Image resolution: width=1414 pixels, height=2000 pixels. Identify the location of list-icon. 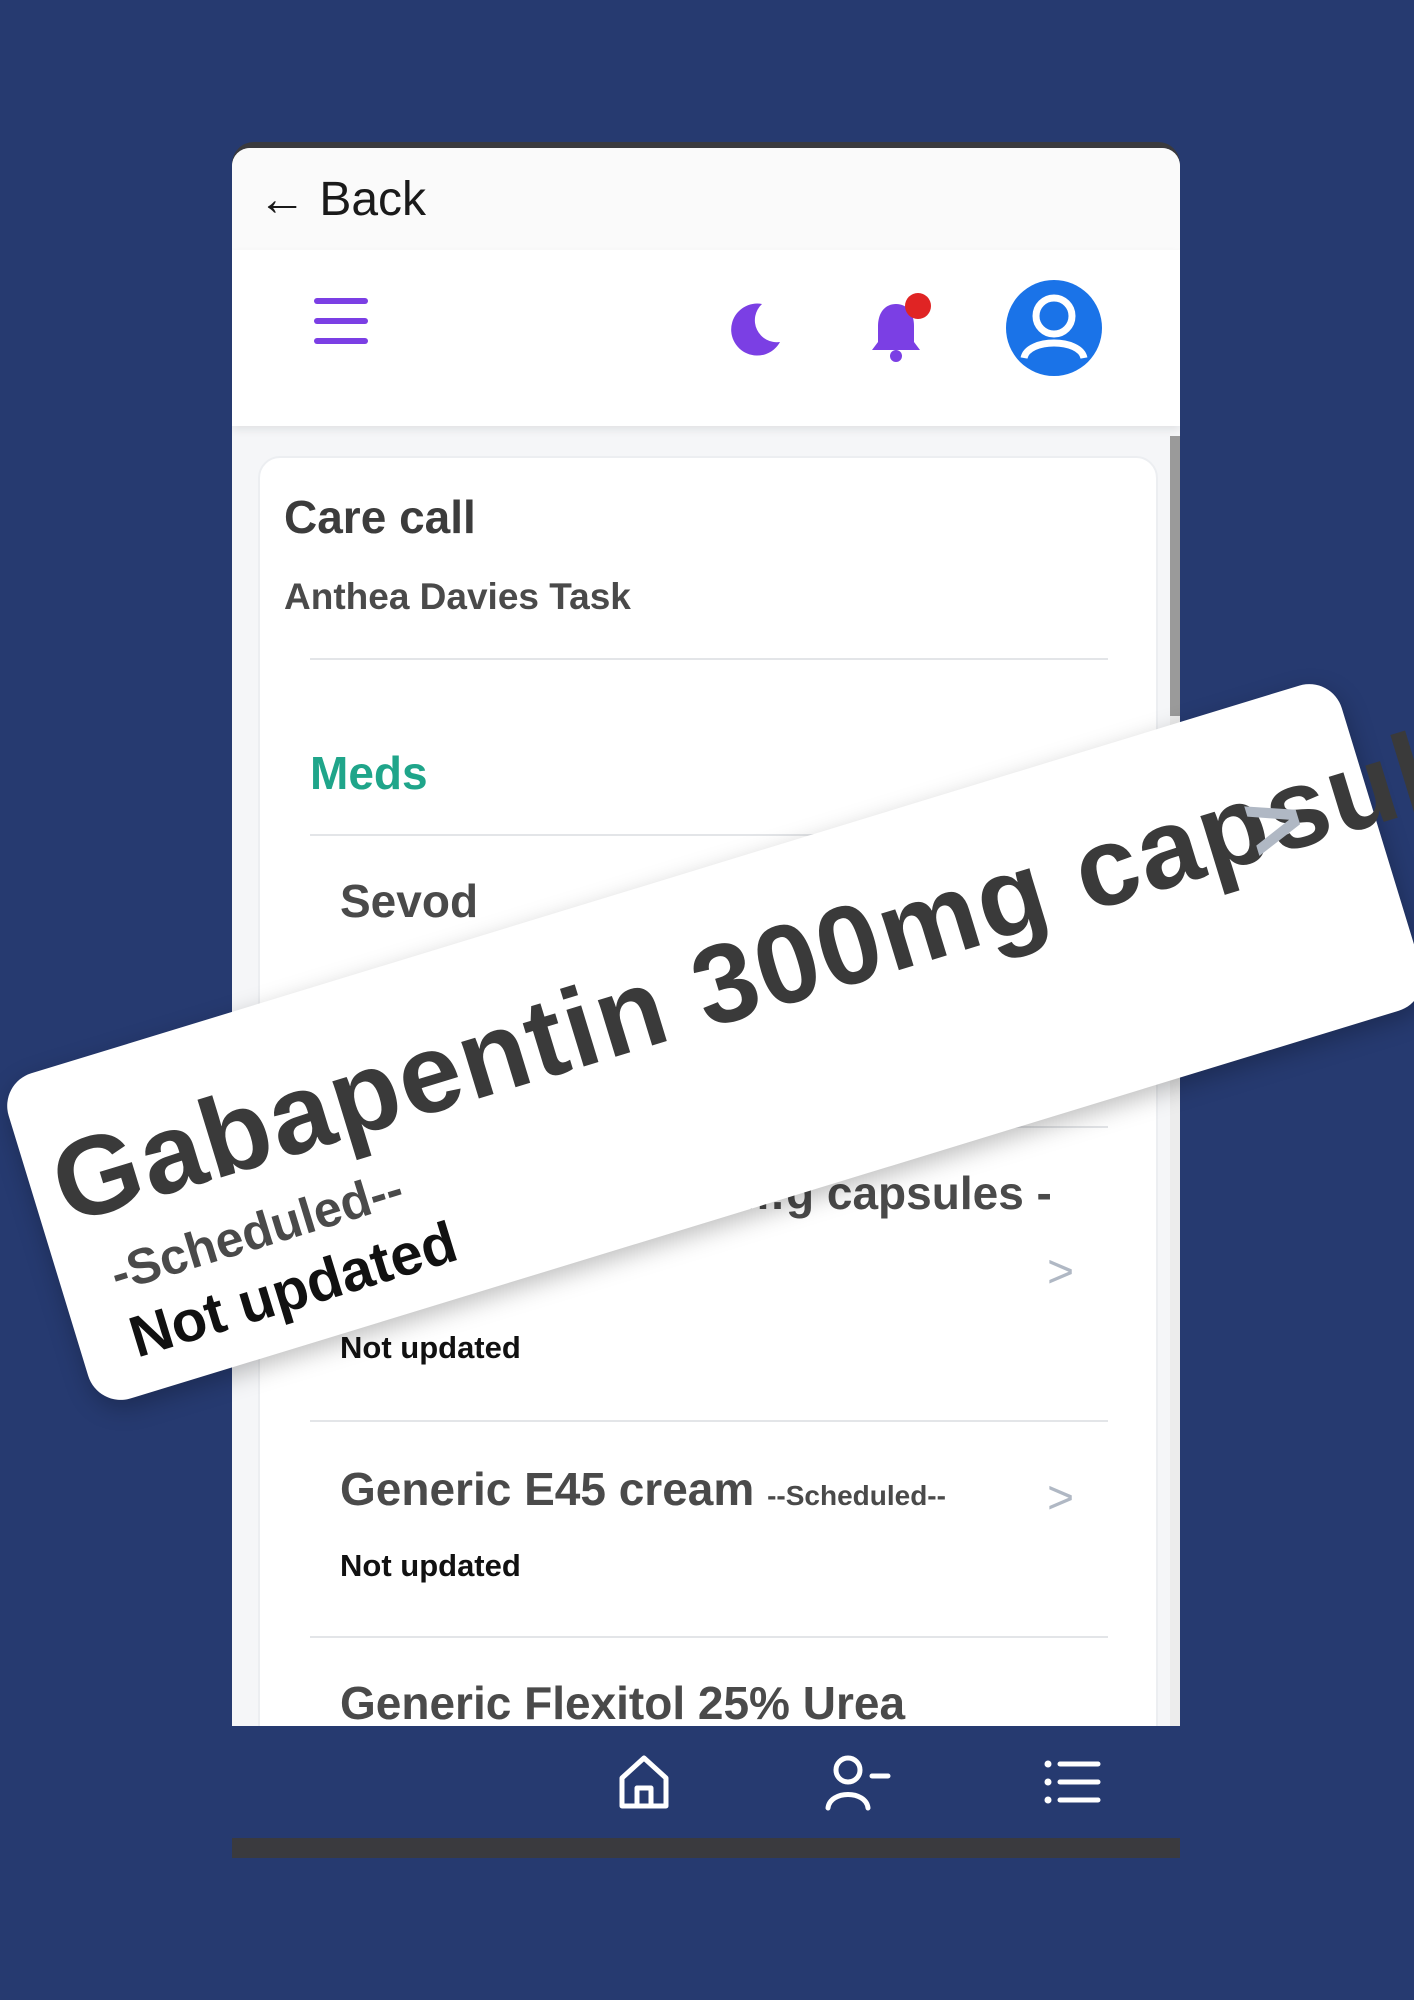
(1072, 1782).